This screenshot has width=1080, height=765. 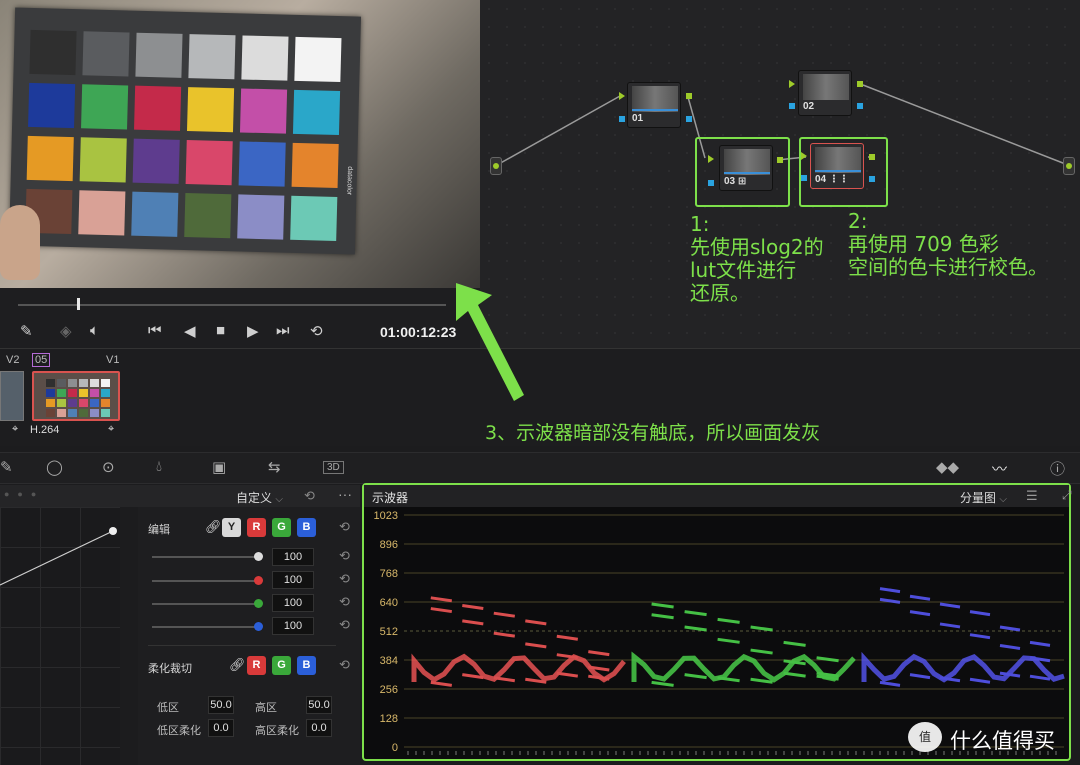 What do you see at coordinates (206, 627) in the screenshot?
I see `b-intensity-slider` at bounding box center [206, 627].